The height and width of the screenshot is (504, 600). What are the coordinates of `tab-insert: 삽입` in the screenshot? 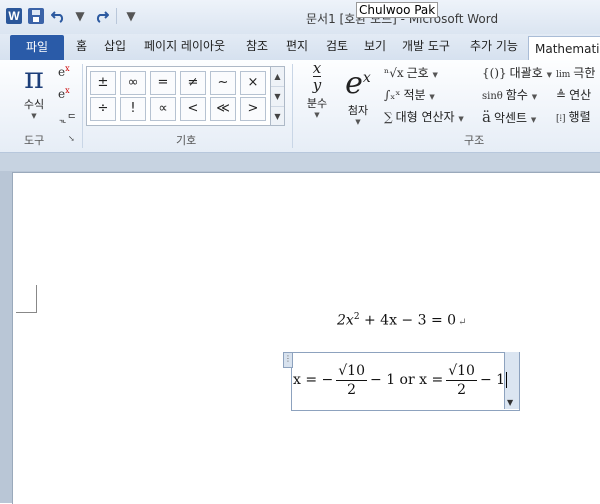 It's located at (115, 47).